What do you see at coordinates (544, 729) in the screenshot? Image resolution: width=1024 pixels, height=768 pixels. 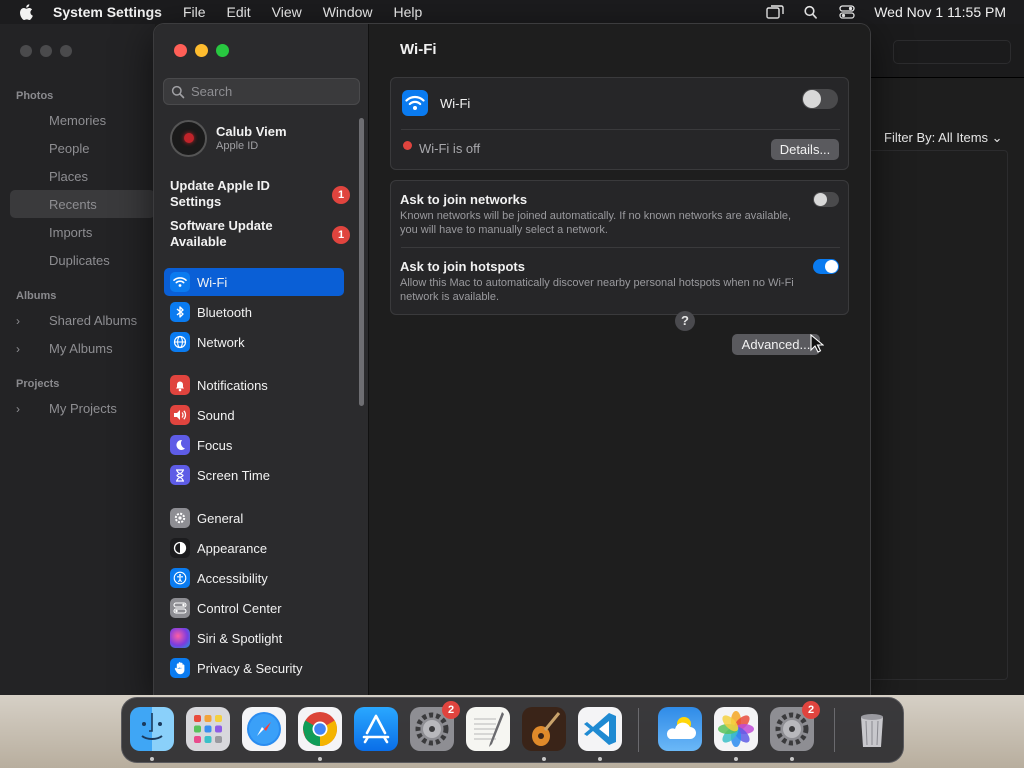 I see `garageband-icon` at bounding box center [544, 729].